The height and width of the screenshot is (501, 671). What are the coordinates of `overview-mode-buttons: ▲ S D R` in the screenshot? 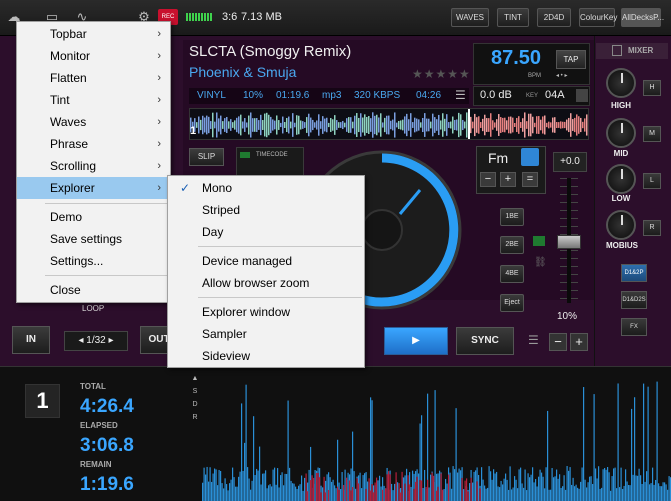 It's located at (195, 398).